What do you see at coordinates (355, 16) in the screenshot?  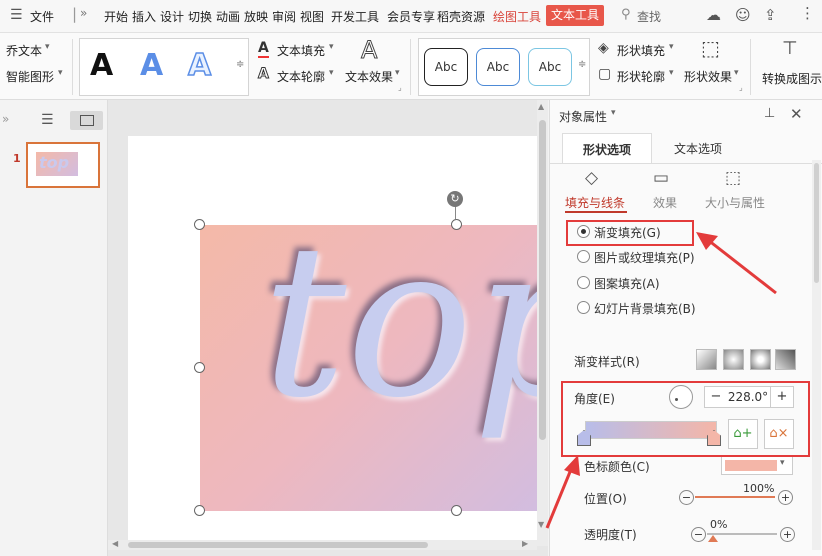 I see `menu-developer: 开发工具` at bounding box center [355, 16].